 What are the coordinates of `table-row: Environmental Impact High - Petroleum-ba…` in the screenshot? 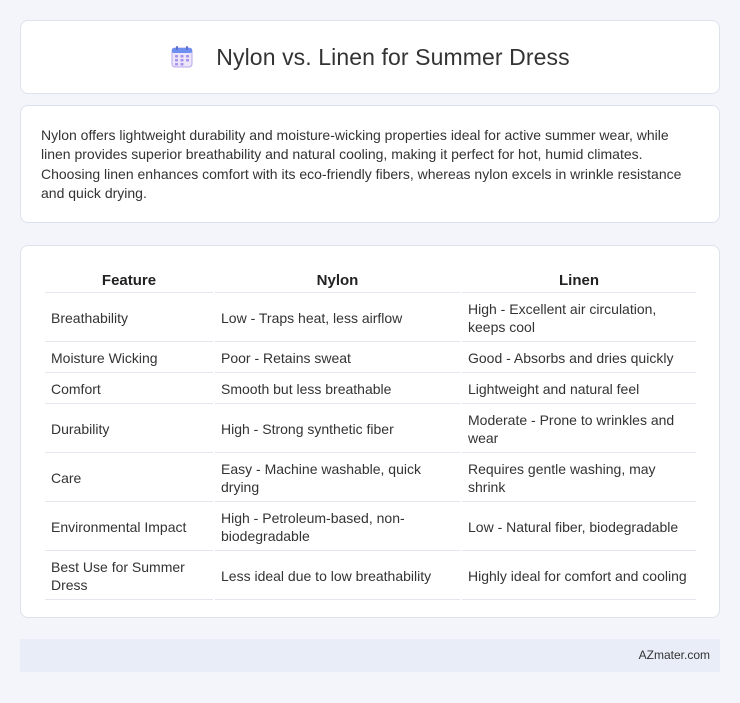 It's located at (370, 527).